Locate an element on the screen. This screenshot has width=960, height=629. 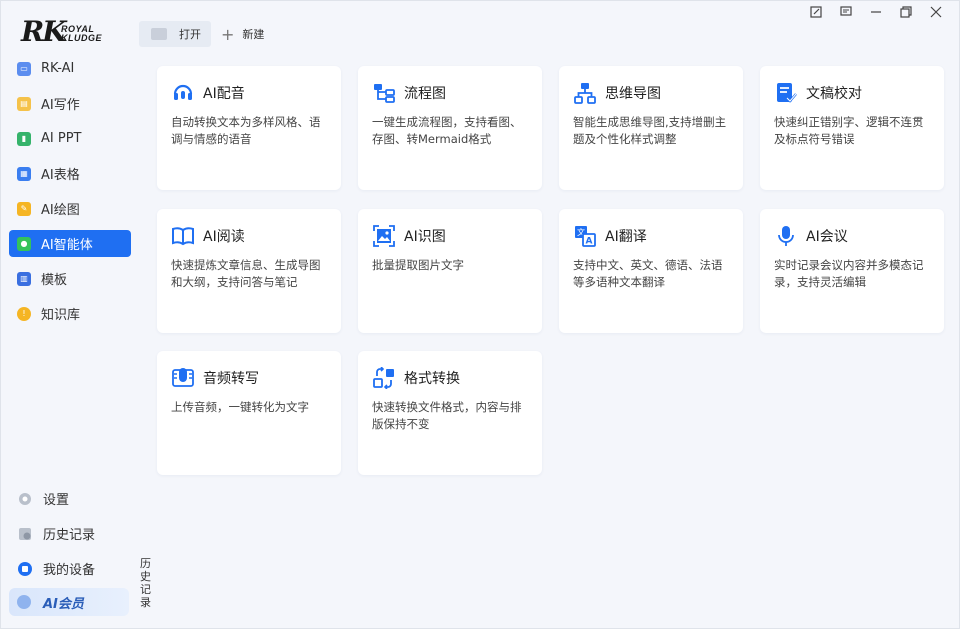
card-ai-reading: AI阅读 快速提炼文章信息、生成导图和大纲，支持问答与笔记 is located at coordinates (249, 271).